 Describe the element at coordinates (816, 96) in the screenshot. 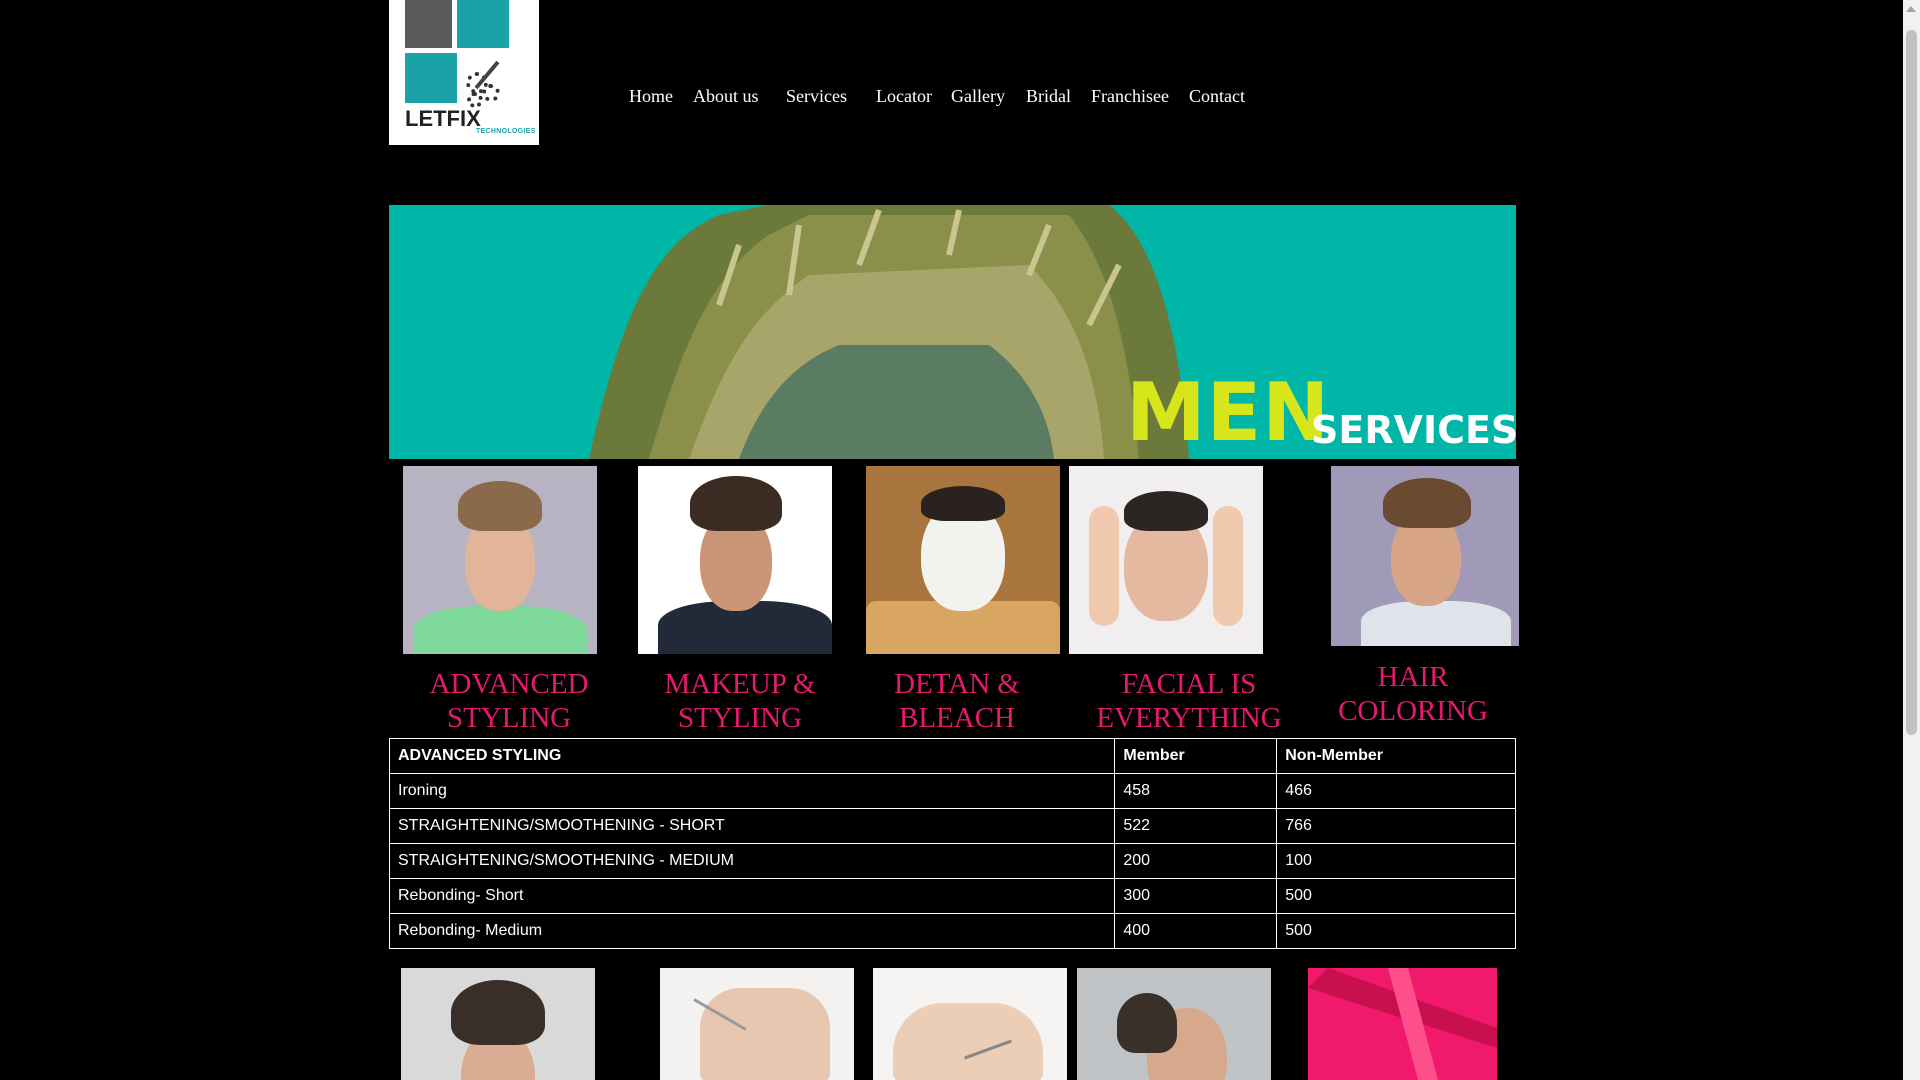

I see `nav-services: Services` at that location.